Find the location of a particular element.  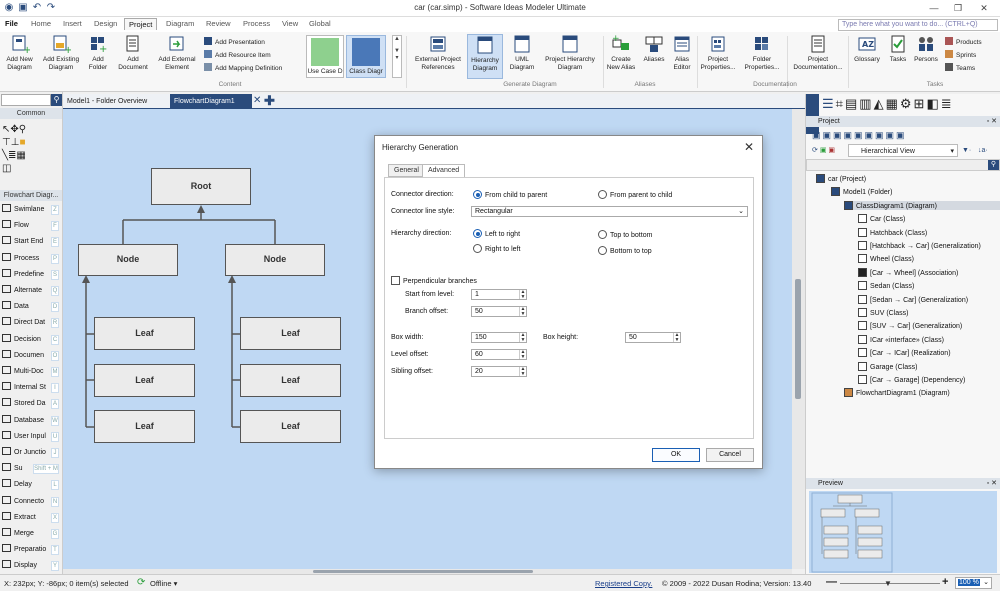

leaf-right-1: Leaf is located at coordinates (290, 333).